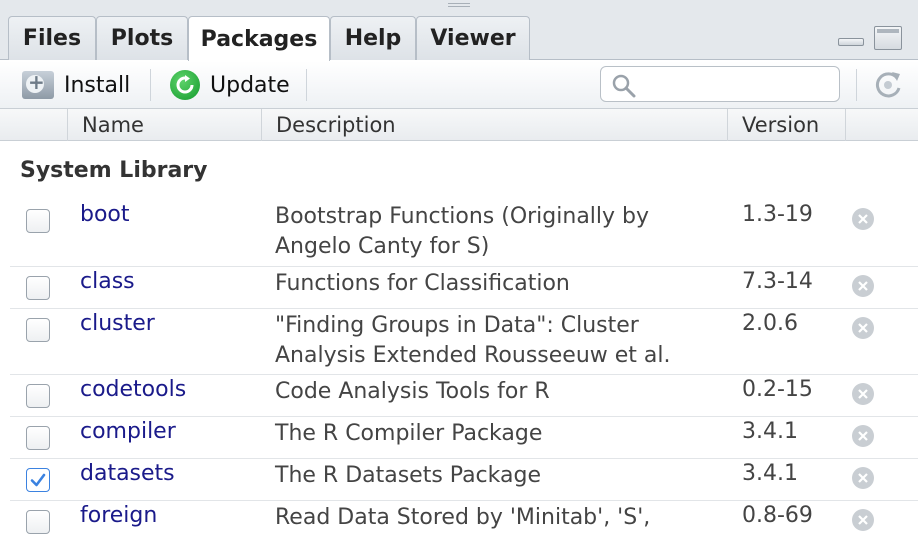  What do you see at coordinates (133, 389) in the screenshot?
I see `package-name-link: codetools` at bounding box center [133, 389].